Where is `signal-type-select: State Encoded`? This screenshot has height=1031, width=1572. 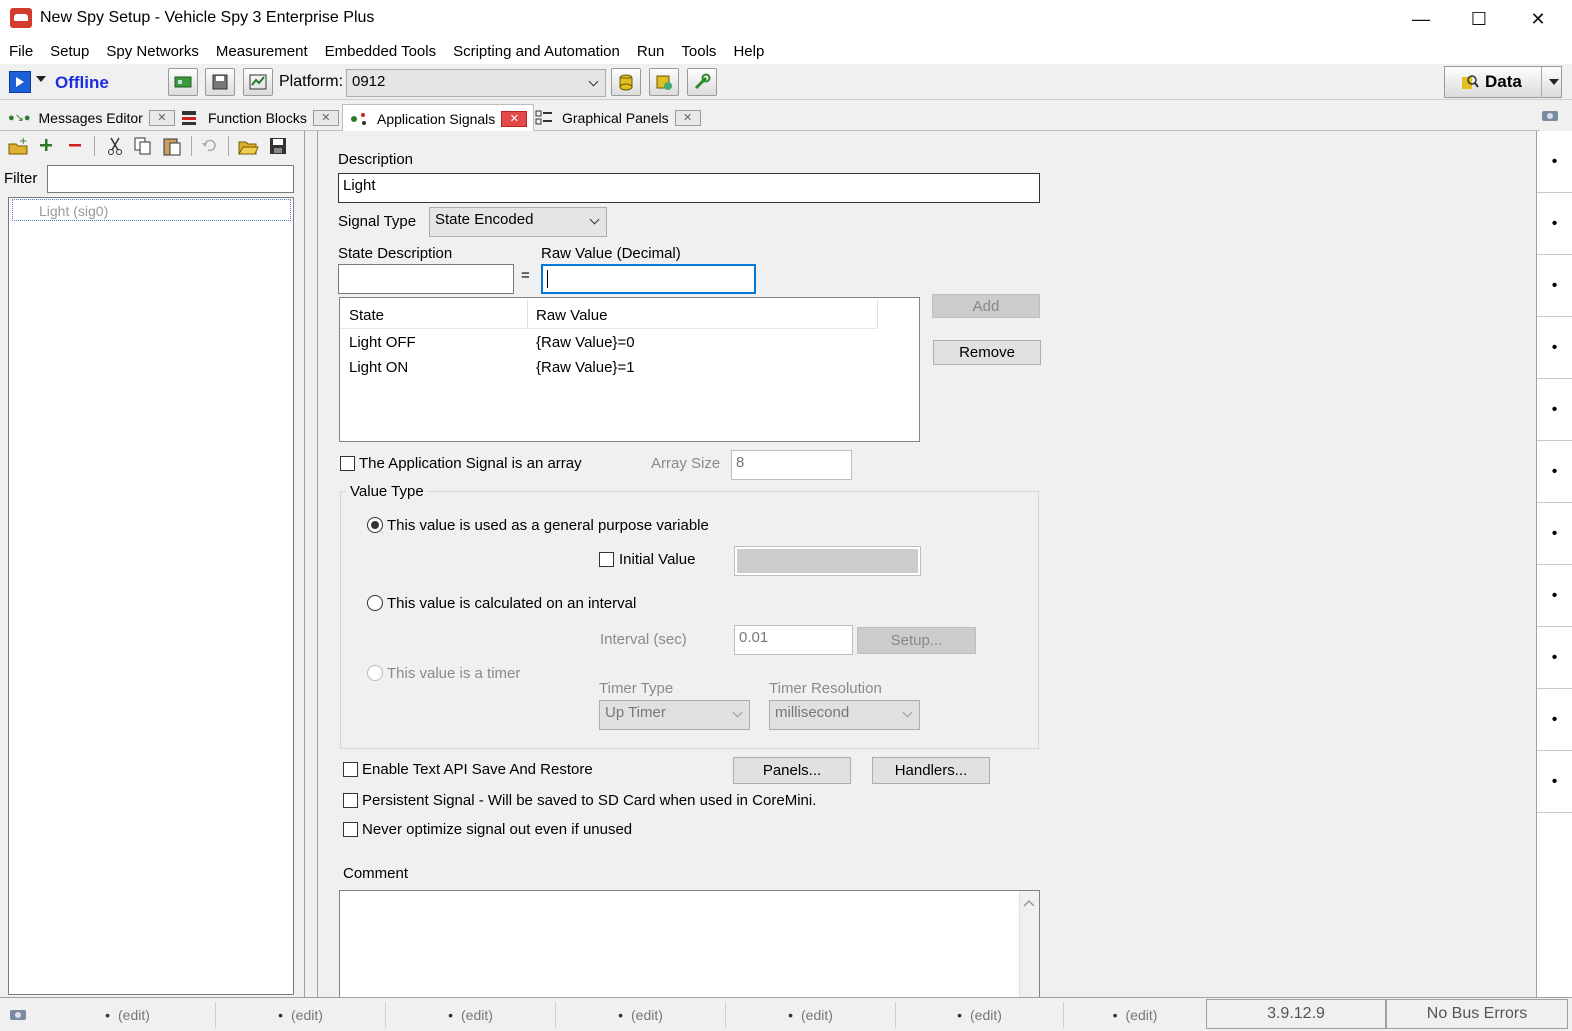
signal-type-select: State Encoded is located at coordinates (518, 222).